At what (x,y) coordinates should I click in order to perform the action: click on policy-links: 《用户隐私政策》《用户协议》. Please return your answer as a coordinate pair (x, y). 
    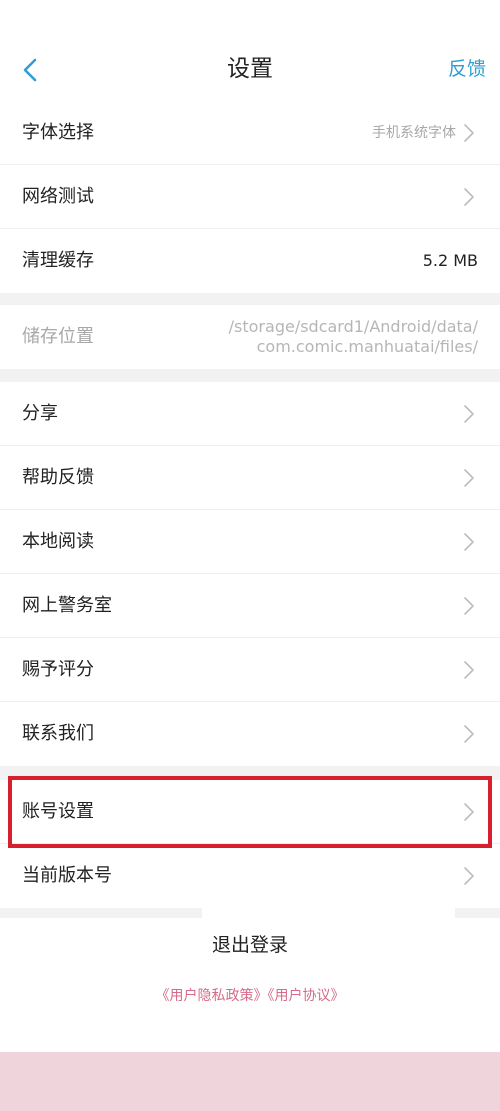
    Looking at the image, I should click on (250, 995).